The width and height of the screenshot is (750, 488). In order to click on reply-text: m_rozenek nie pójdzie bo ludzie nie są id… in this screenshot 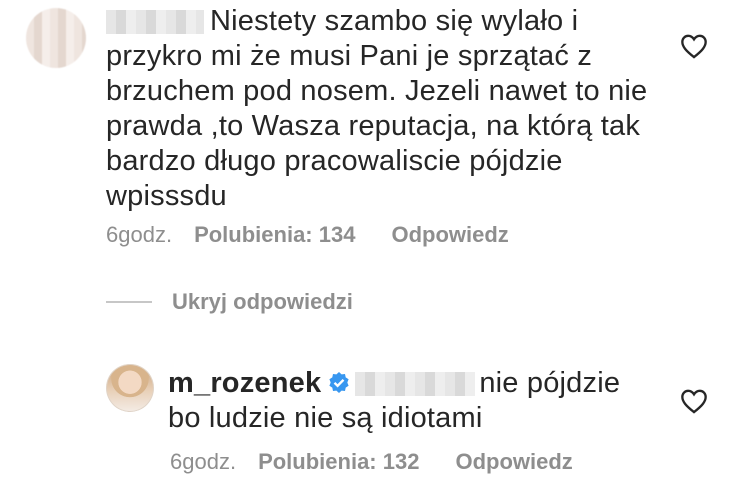, I will do `click(394, 400)`.